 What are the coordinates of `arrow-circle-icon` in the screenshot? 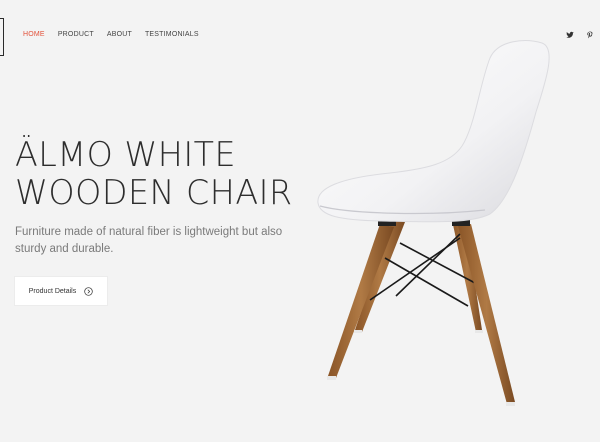 It's located at (88, 291).